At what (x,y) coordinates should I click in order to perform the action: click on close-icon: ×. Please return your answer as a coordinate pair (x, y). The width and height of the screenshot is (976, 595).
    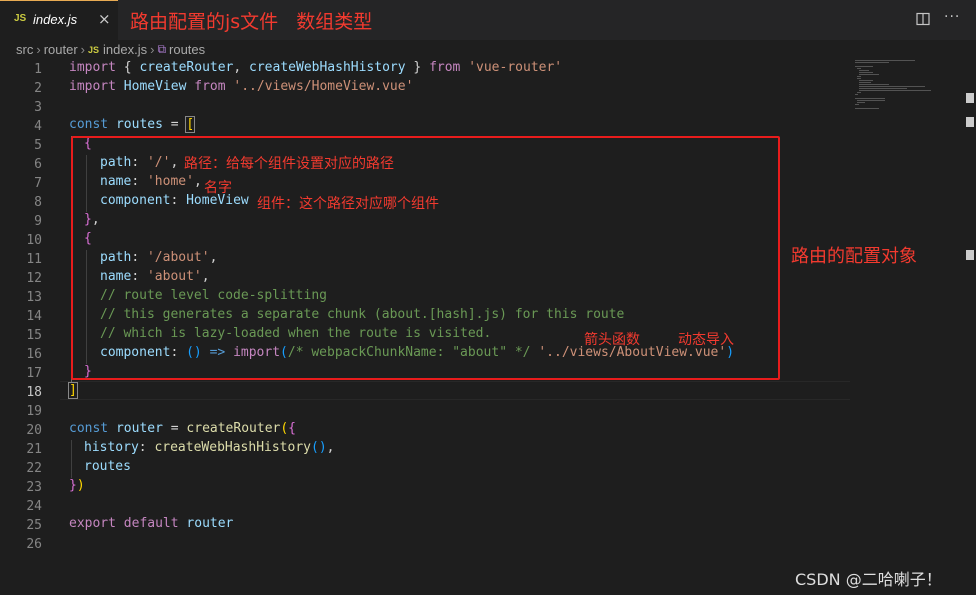
    Looking at the image, I should click on (104, 19).